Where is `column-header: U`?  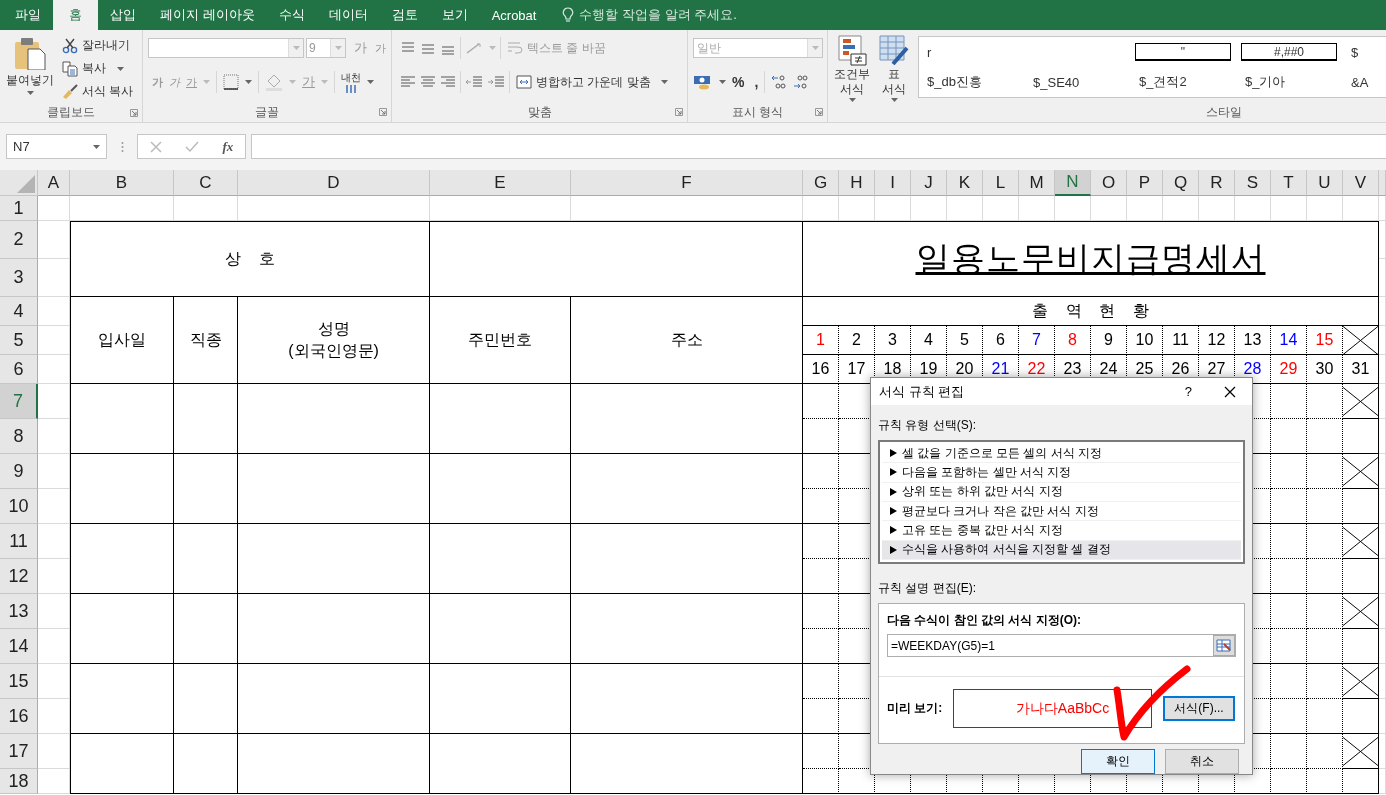
column-header: U is located at coordinates (1325, 183).